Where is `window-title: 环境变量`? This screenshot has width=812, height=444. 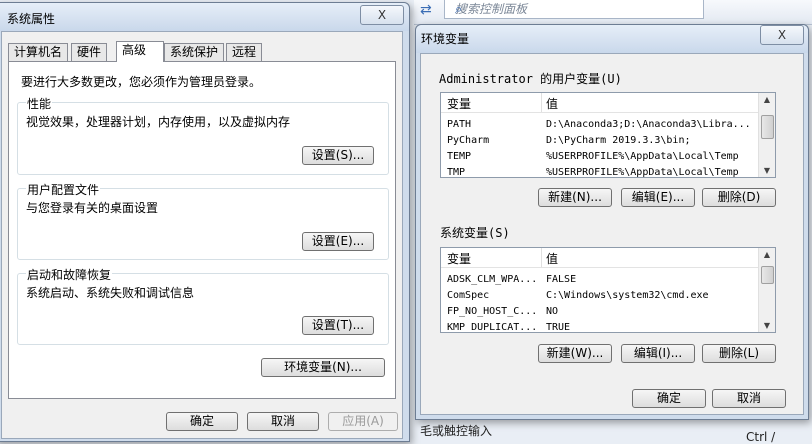 window-title: 环境变量 is located at coordinates (445, 39).